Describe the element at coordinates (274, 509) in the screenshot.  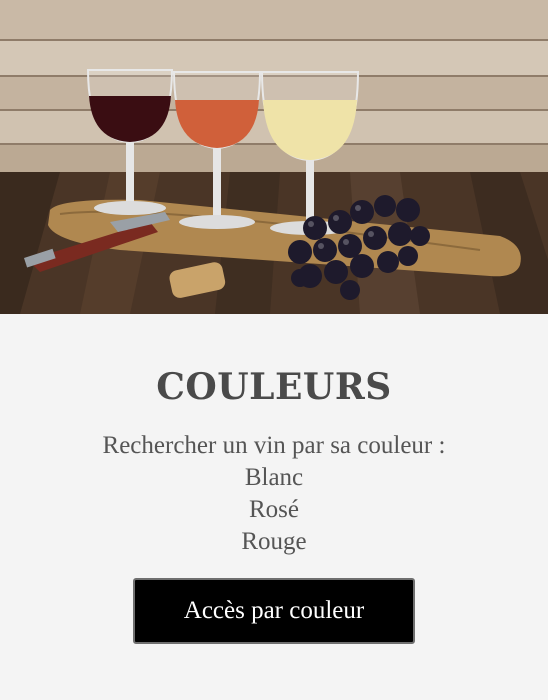
I see `color-rose: Rosé` at that location.